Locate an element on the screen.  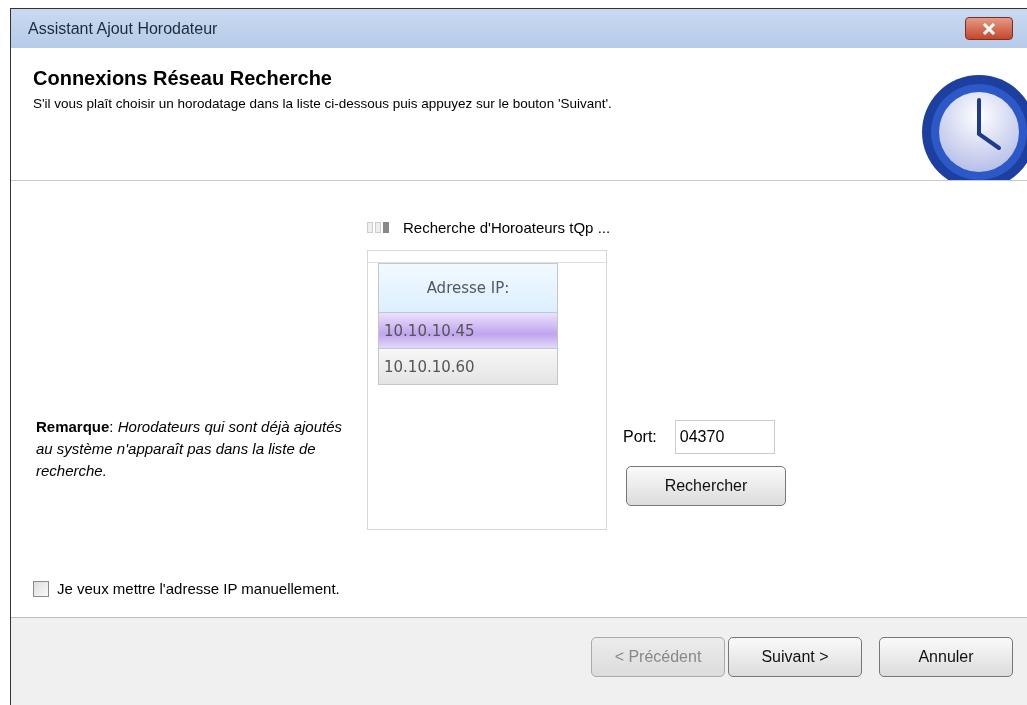
clock-icon is located at coordinates (973, 126).